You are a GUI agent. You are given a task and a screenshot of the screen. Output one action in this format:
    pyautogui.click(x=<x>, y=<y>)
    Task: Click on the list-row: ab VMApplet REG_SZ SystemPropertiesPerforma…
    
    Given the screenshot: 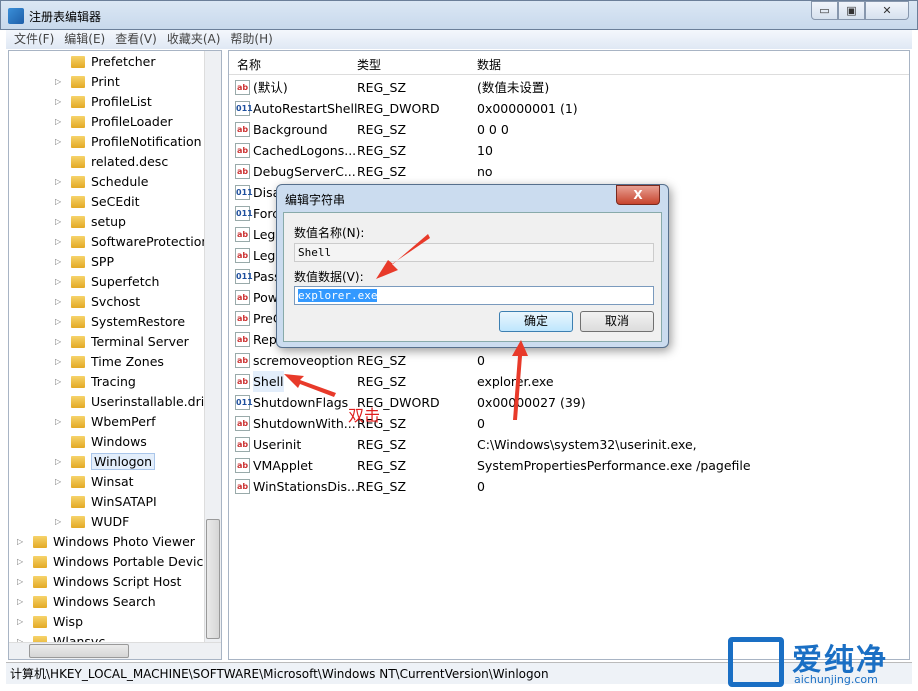 What is the action you would take?
    pyautogui.click(x=569, y=465)
    